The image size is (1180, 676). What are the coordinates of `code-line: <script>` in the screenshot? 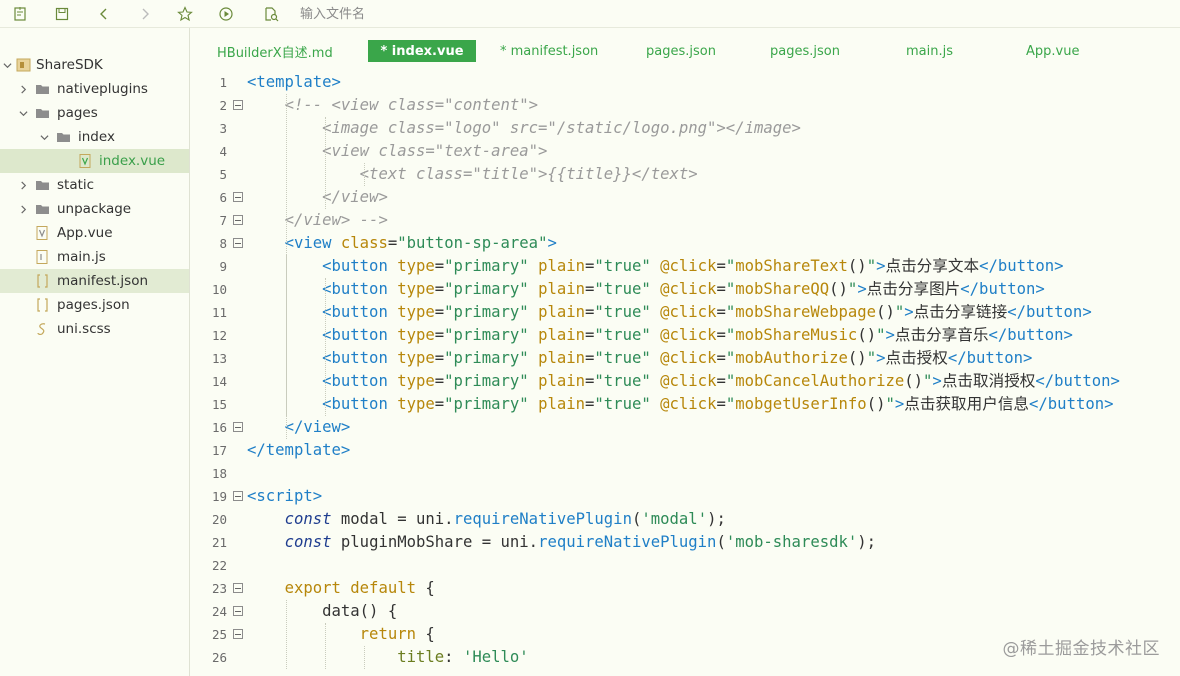 It's located at (284, 496).